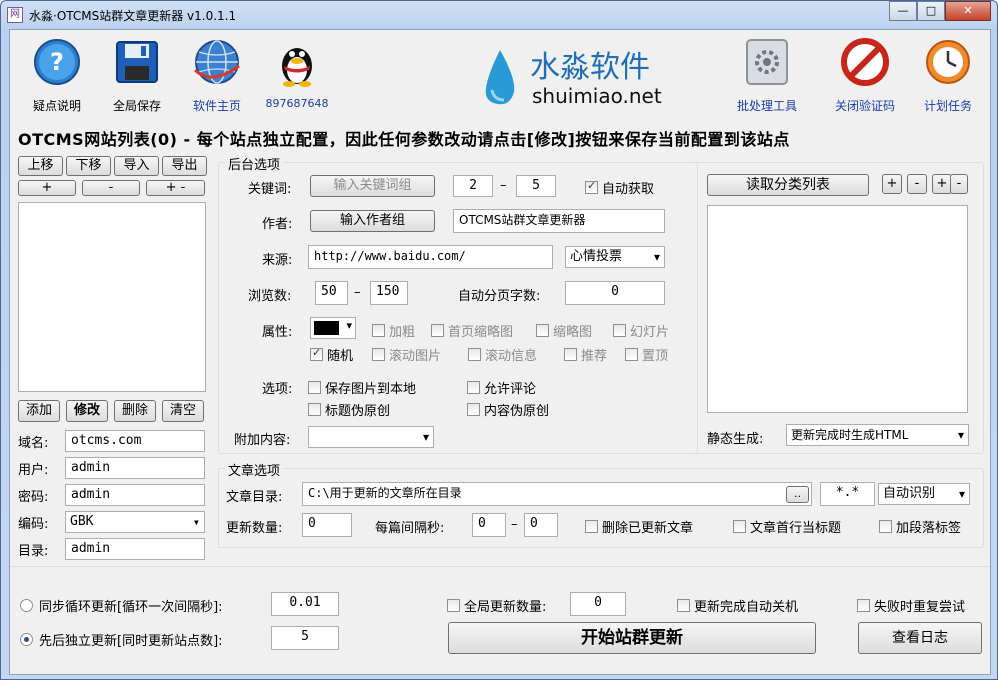 The height and width of the screenshot is (680, 998). What do you see at coordinates (797, 494) in the screenshot?
I see `browse-button: ..` at bounding box center [797, 494].